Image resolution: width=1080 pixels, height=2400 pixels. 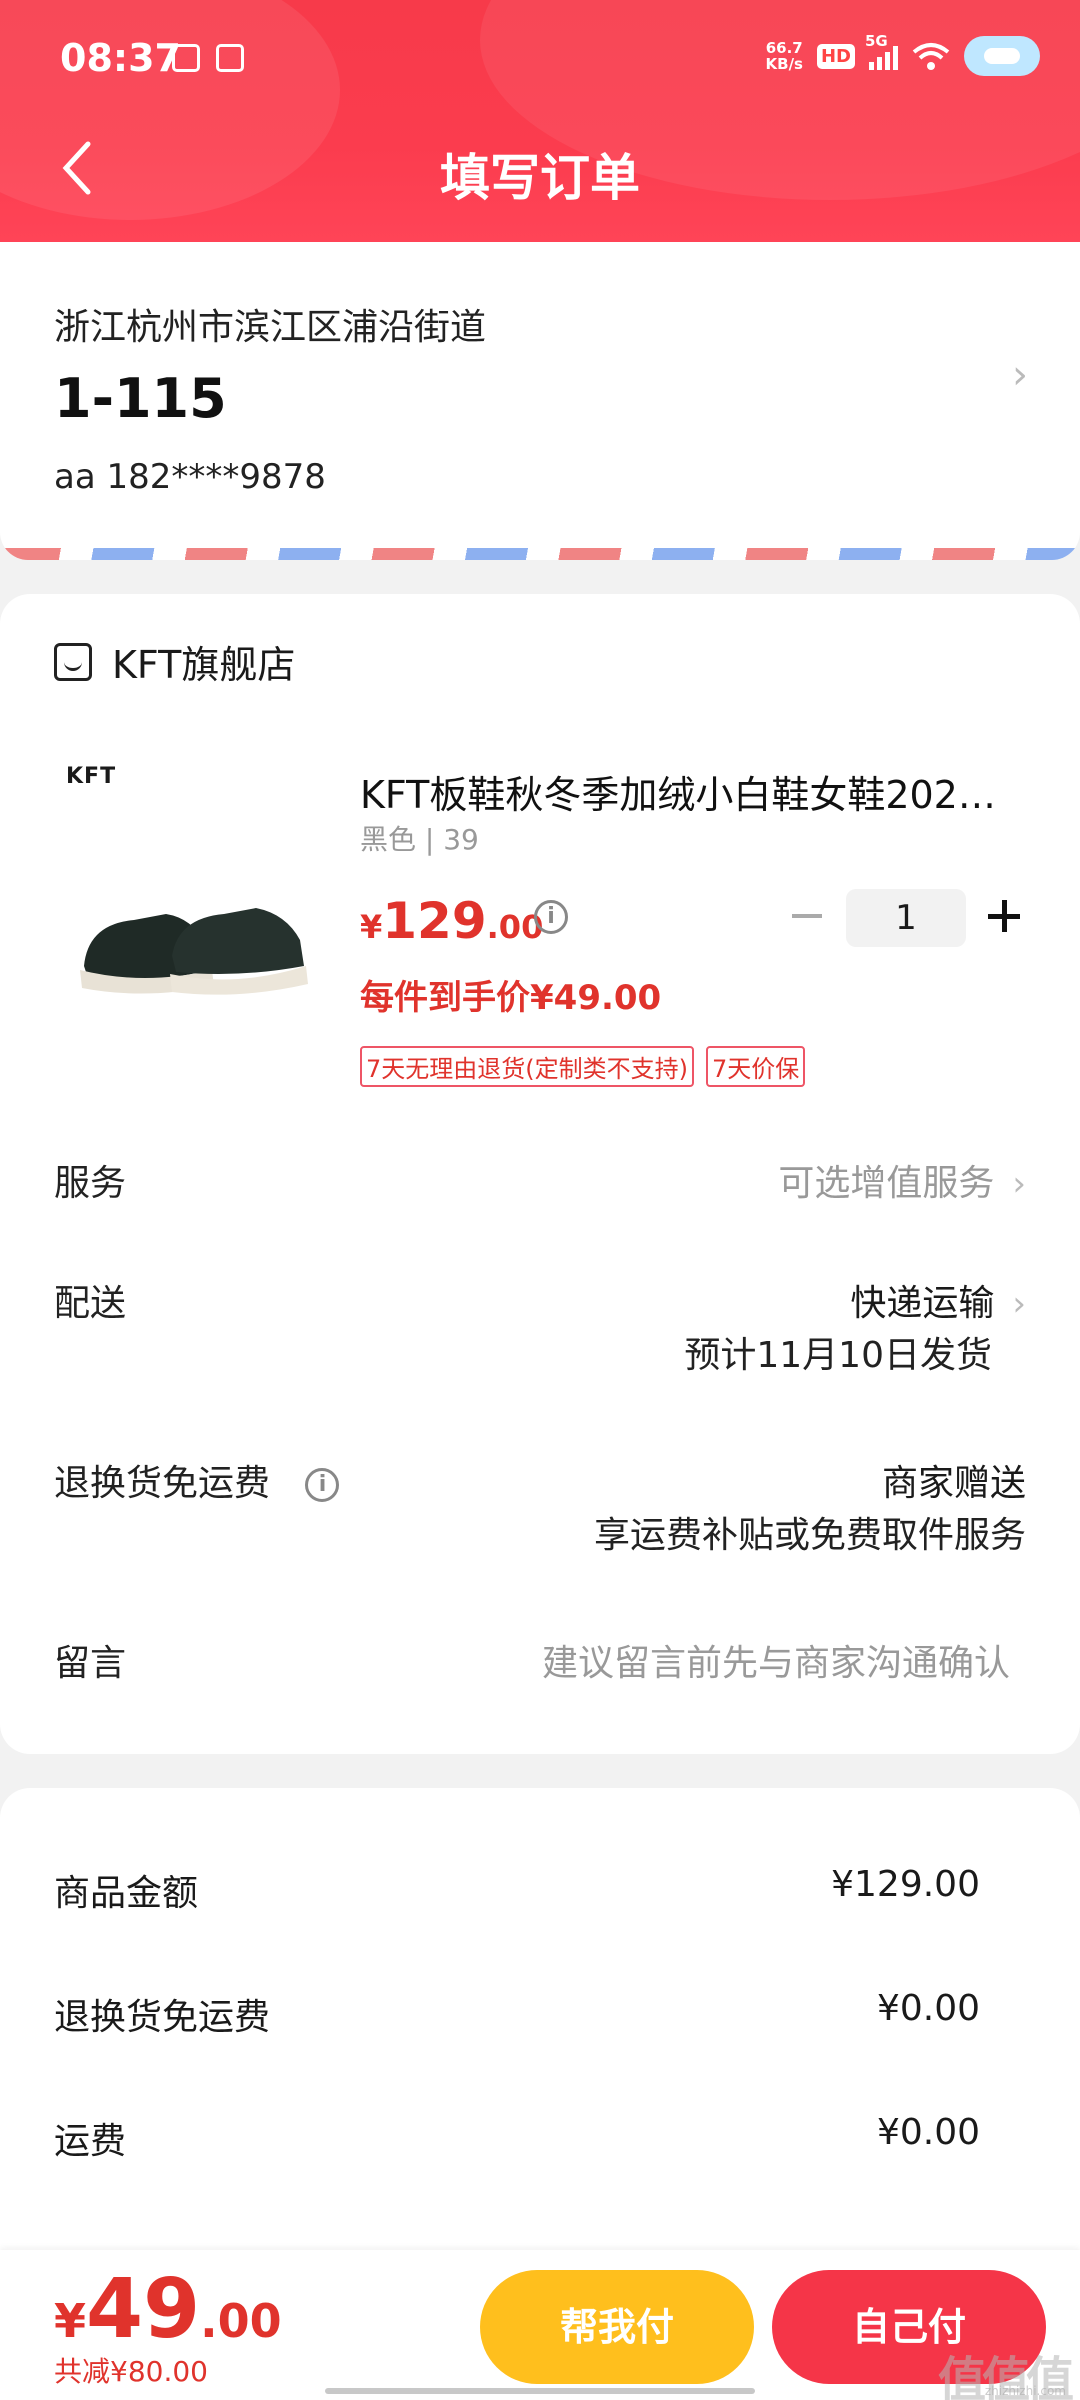 I want to click on price-symbol: ¥, so click(x=371, y=927).